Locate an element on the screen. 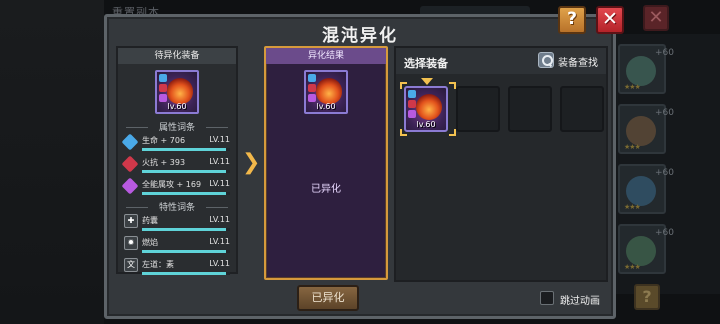 This screenshot has height=324, width=720. result-panel: 异化结果 lv.60 已异化 is located at coordinates (326, 163).